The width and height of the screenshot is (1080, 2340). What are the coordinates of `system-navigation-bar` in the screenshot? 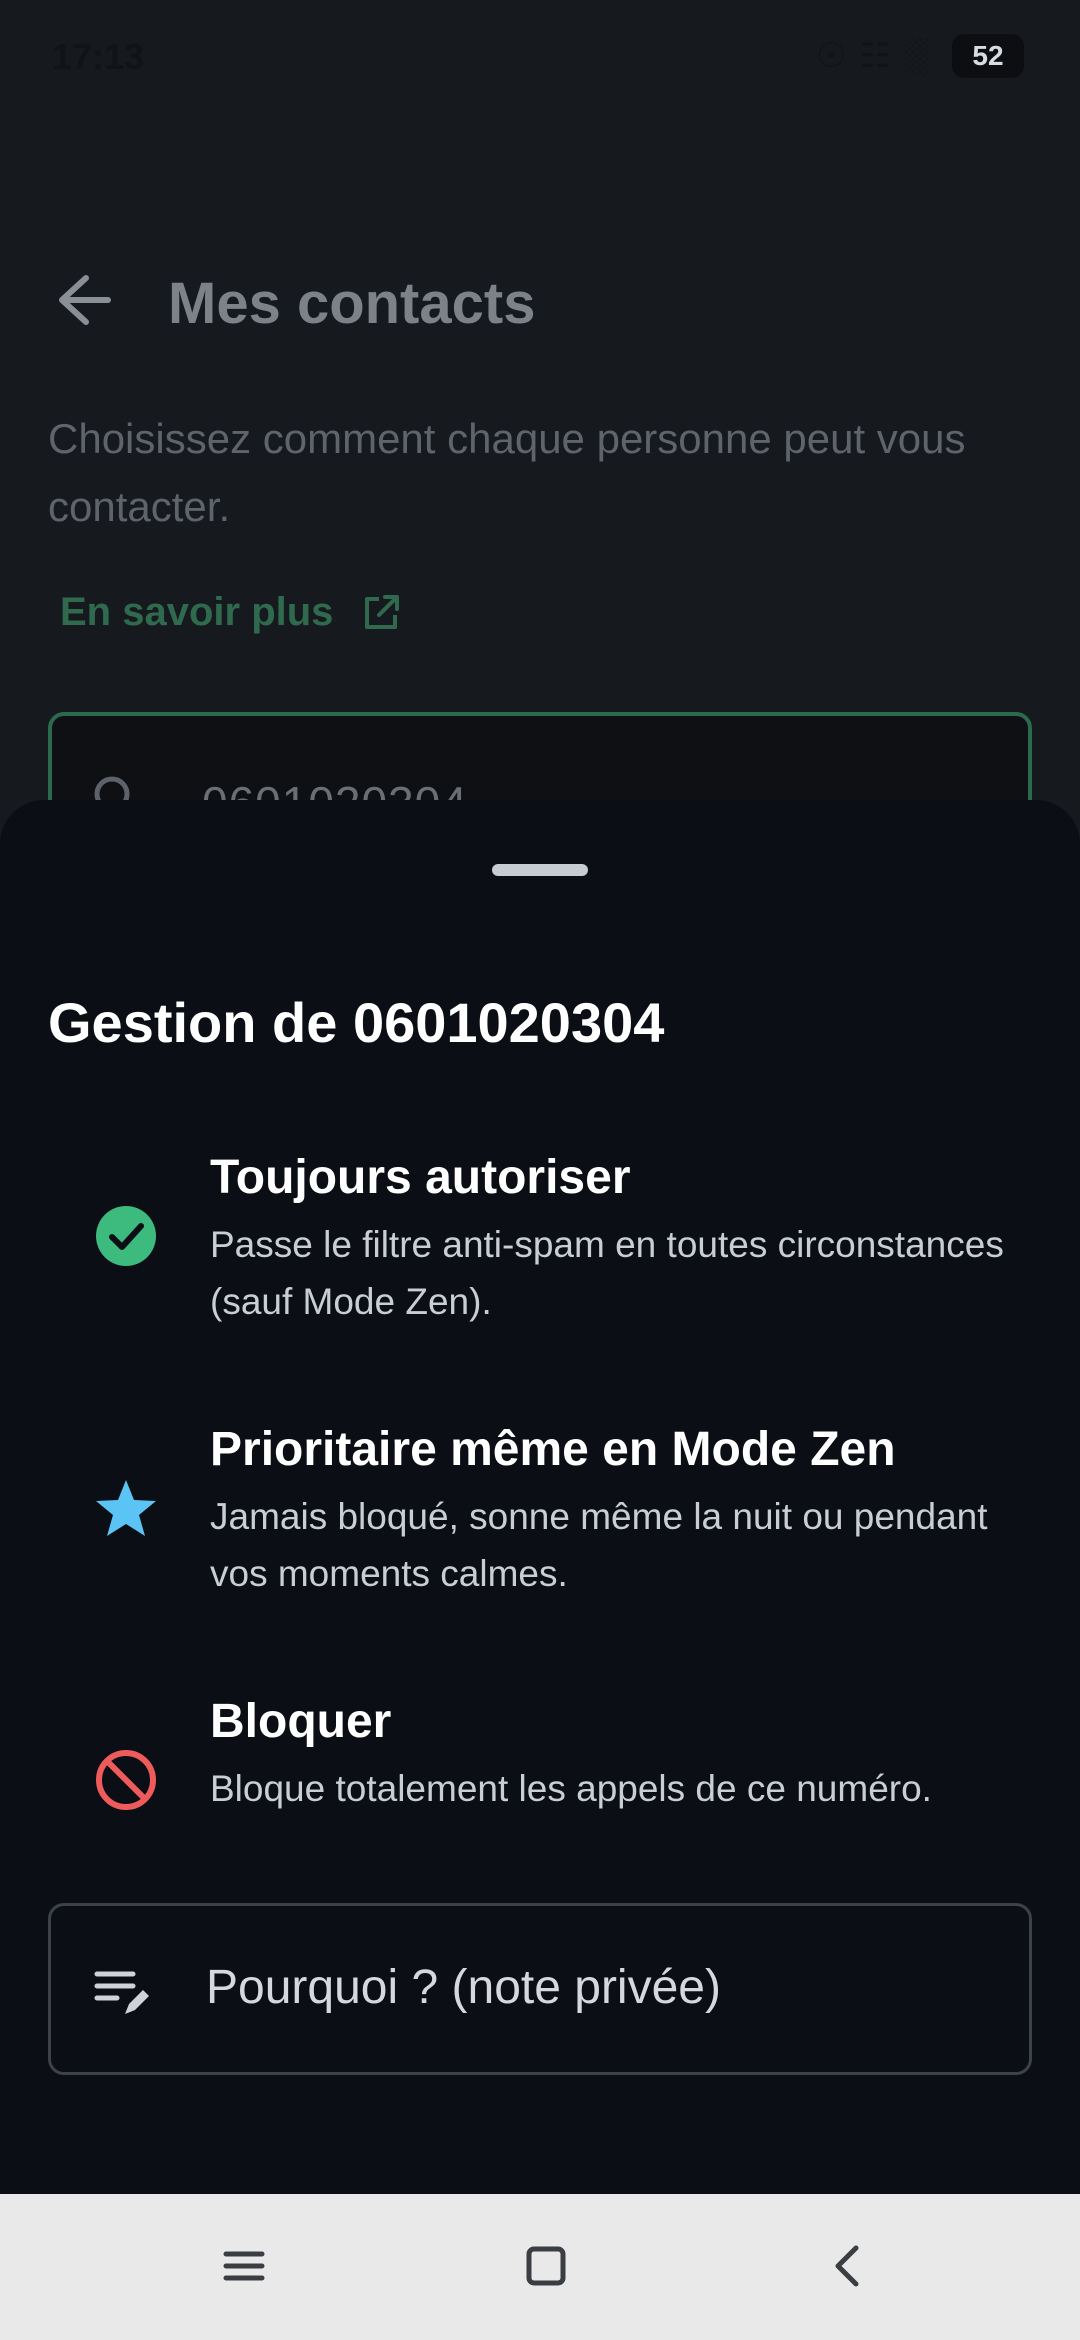 It's located at (540, 2267).